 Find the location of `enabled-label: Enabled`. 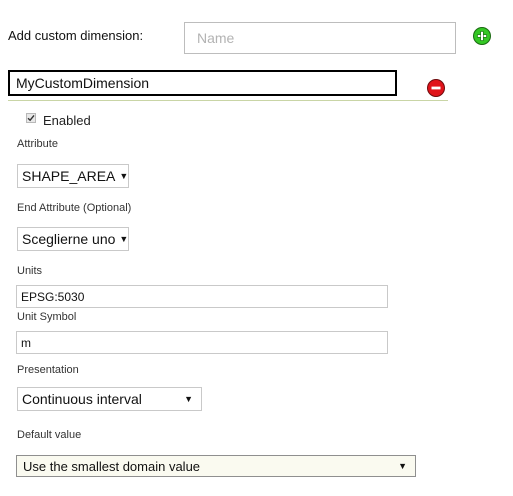

enabled-label: Enabled is located at coordinates (67, 120).